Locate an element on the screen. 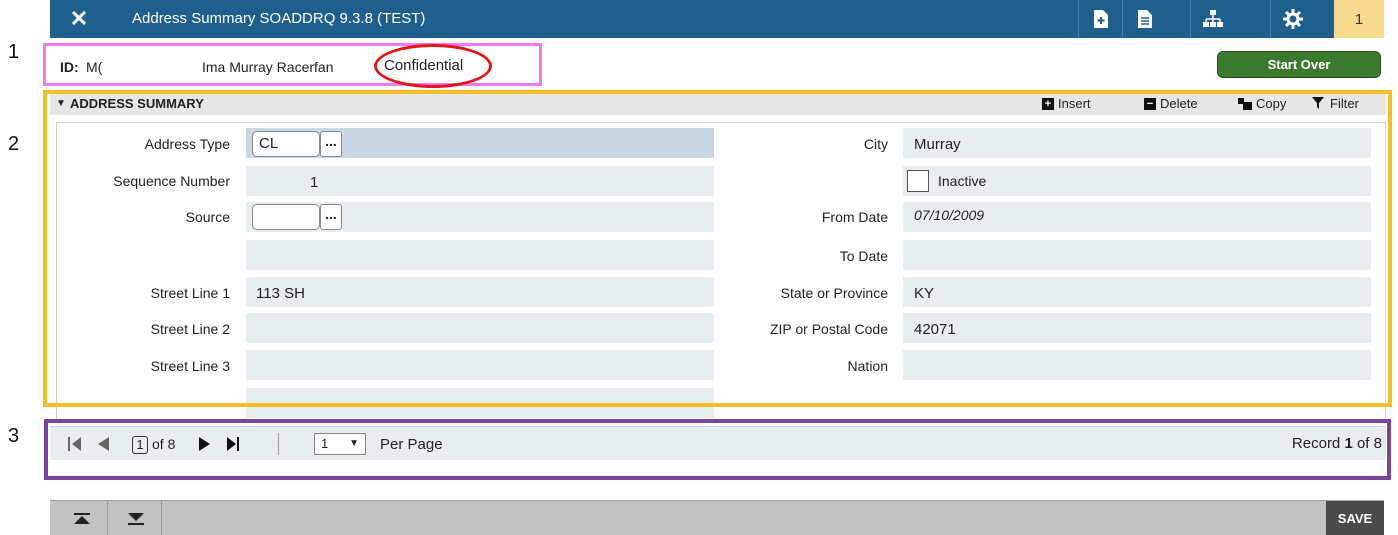 The width and height of the screenshot is (1398, 535). id-label: ID: is located at coordinates (69, 67).